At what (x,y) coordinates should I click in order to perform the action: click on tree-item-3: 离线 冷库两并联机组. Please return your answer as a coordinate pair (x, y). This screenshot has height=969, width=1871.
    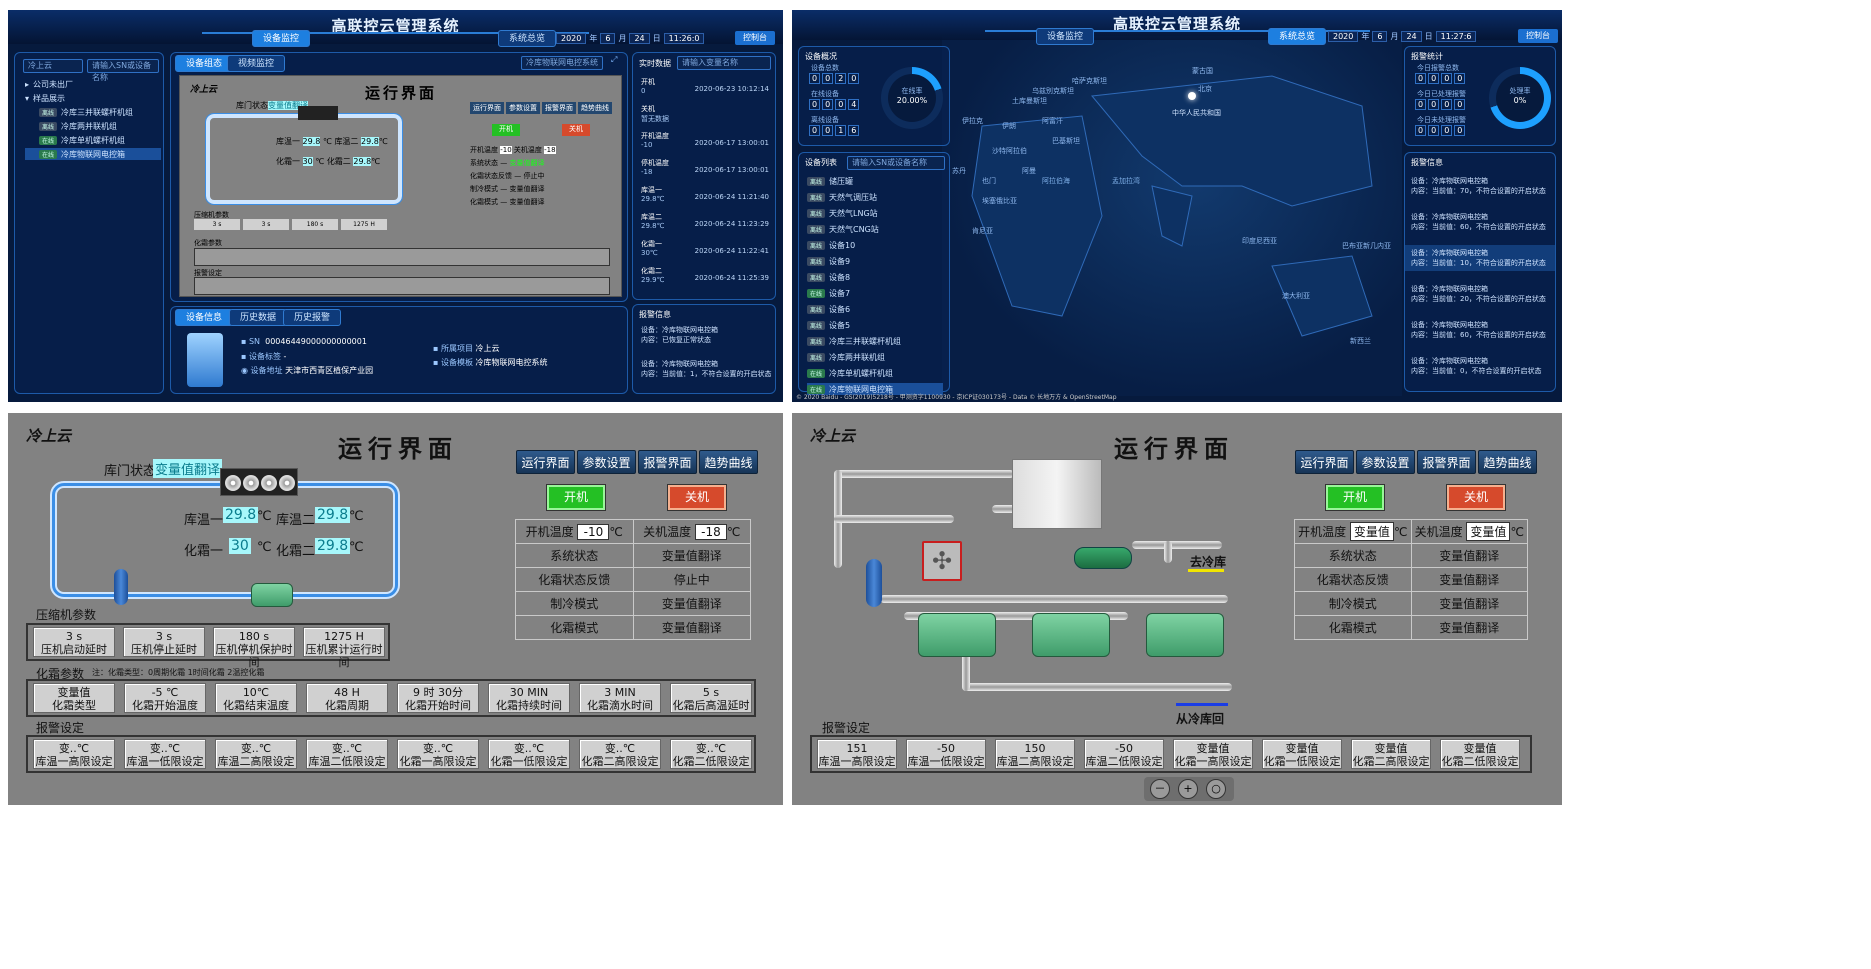
    Looking at the image, I should click on (78, 126).